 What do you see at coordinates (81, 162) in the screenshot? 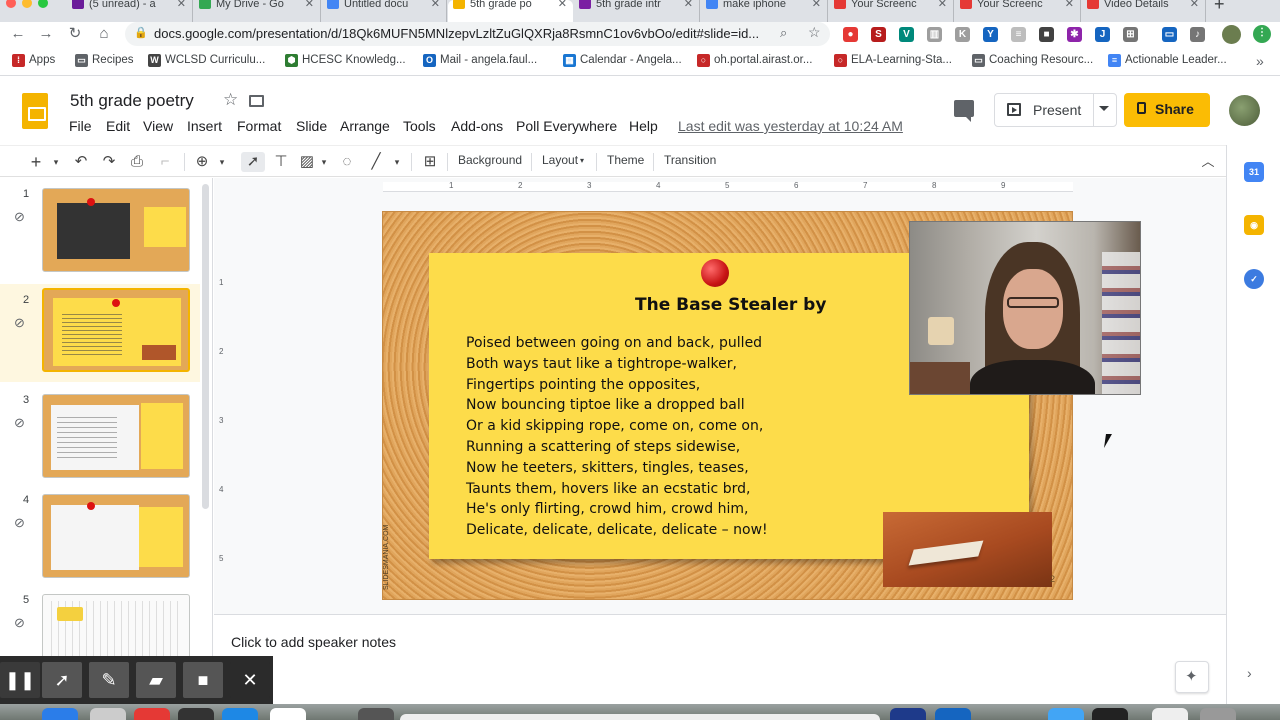
I see `undo-icon: ↶` at bounding box center [81, 162].